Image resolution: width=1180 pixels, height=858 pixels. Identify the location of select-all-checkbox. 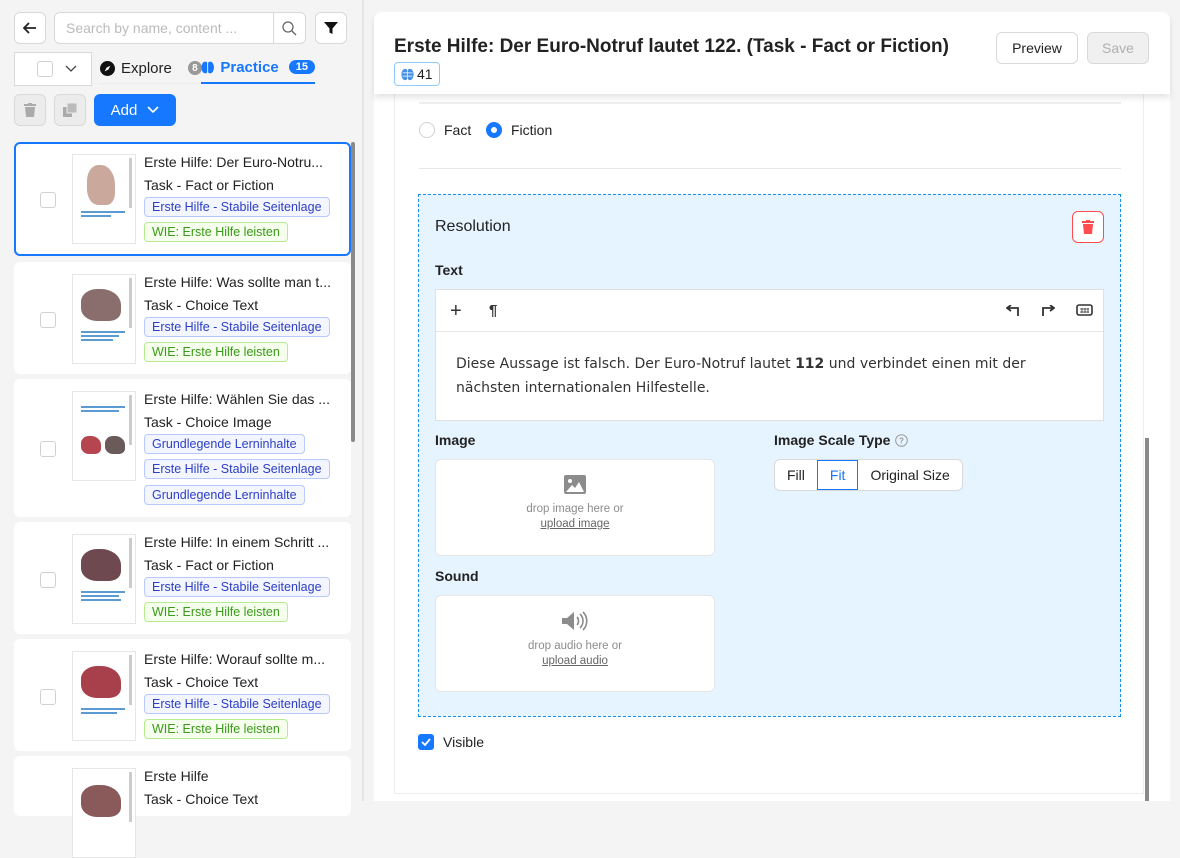
(45, 69).